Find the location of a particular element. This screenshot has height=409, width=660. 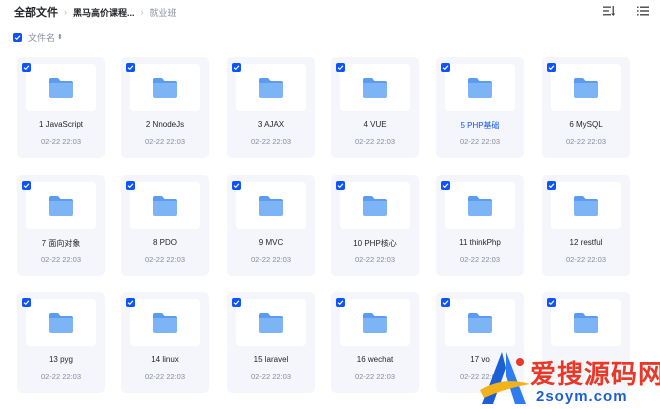

watermark-text-cn: 爱搜源码网 is located at coordinates (595, 374).